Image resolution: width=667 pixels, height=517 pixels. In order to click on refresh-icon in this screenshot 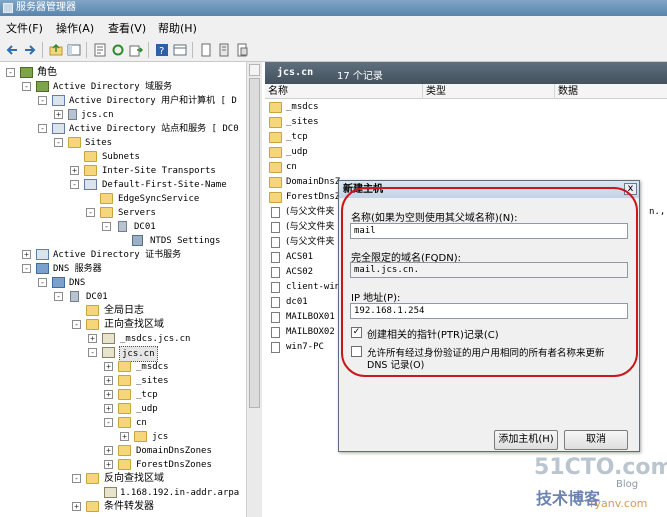, I will do `click(118, 50)`.